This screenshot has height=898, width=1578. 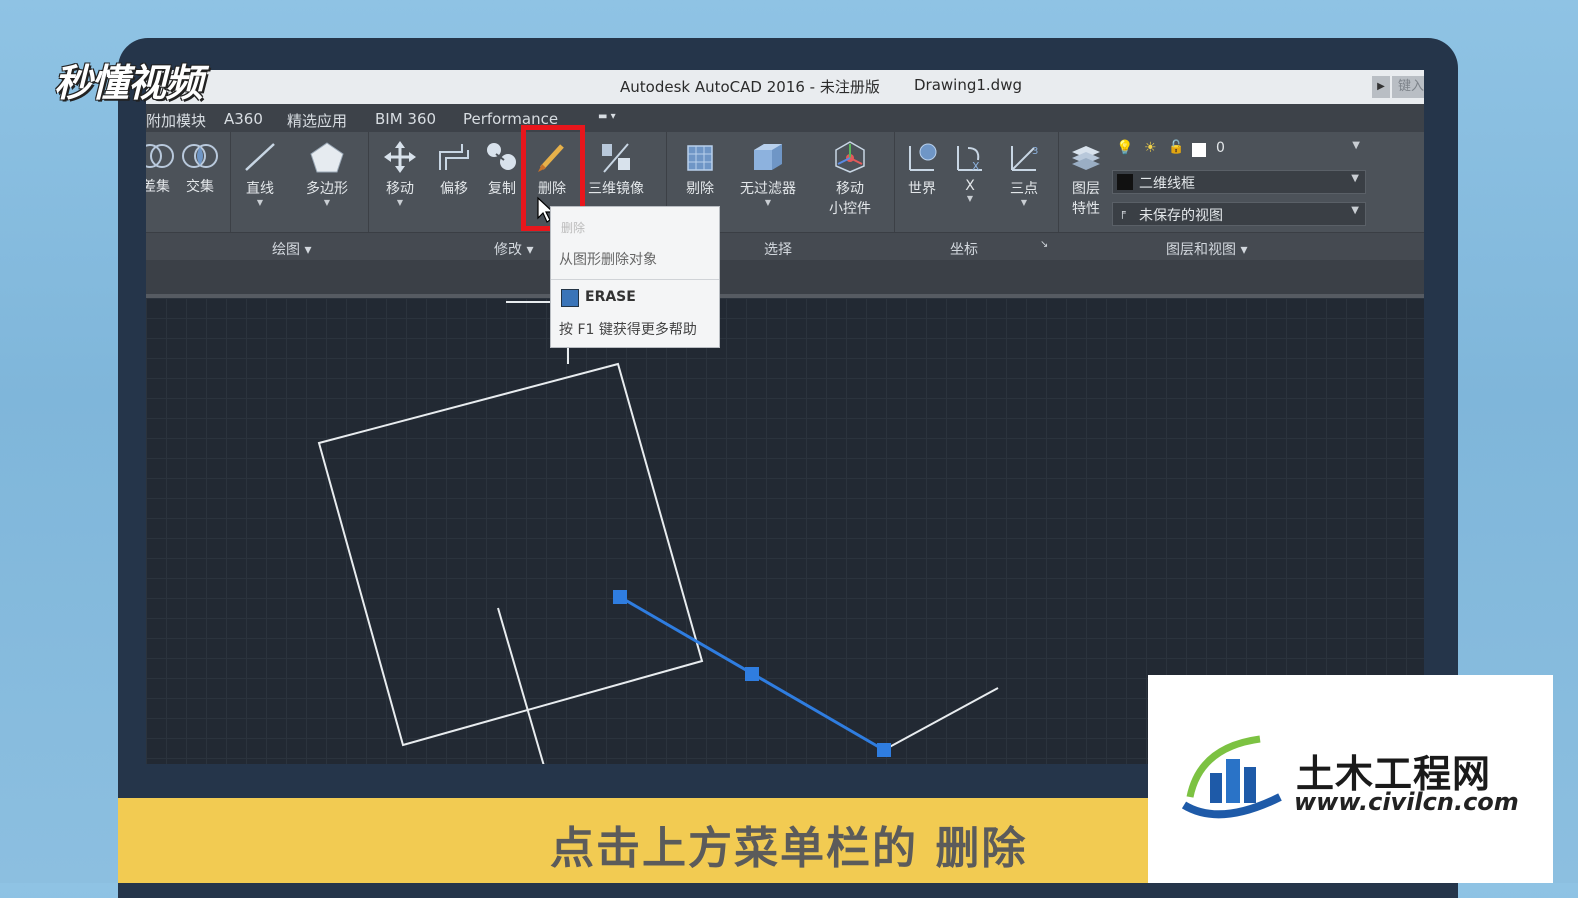 What do you see at coordinates (405, 119) in the screenshot?
I see `tab-bim360: BIM 360` at bounding box center [405, 119].